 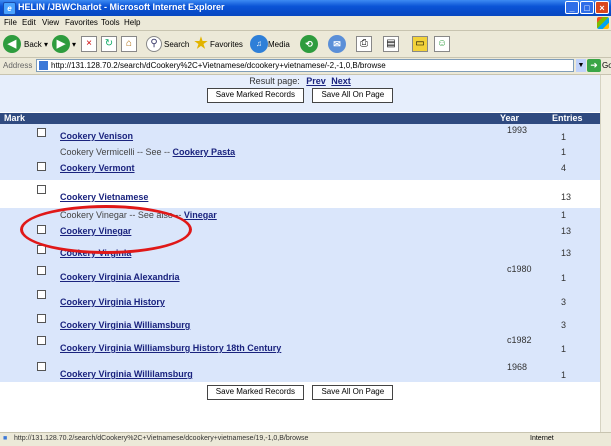 What do you see at coordinates (259, 44) in the screenshot?
I see `media-icon: ♫` at bounding box center [259, 44].